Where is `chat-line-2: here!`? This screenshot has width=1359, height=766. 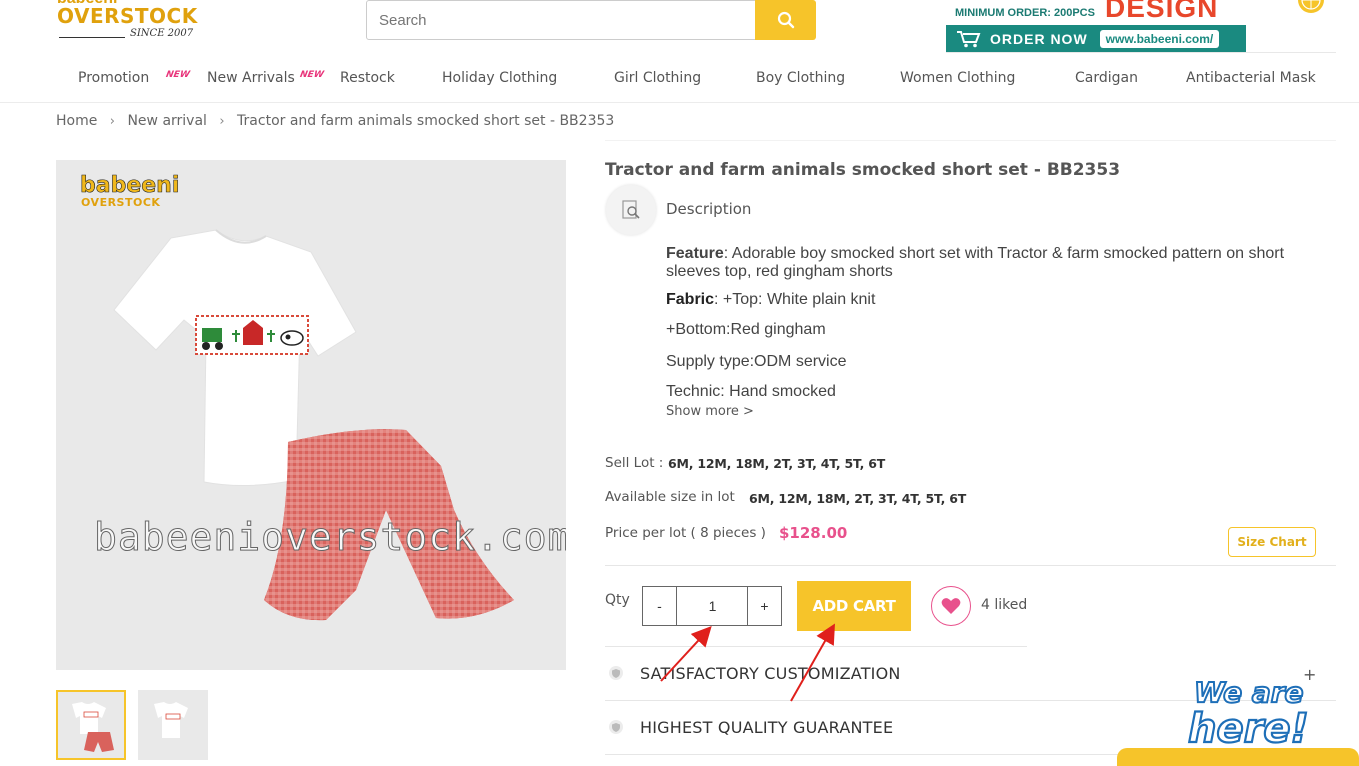 chat-line-2: here! is located at coordinates (1248, 727).